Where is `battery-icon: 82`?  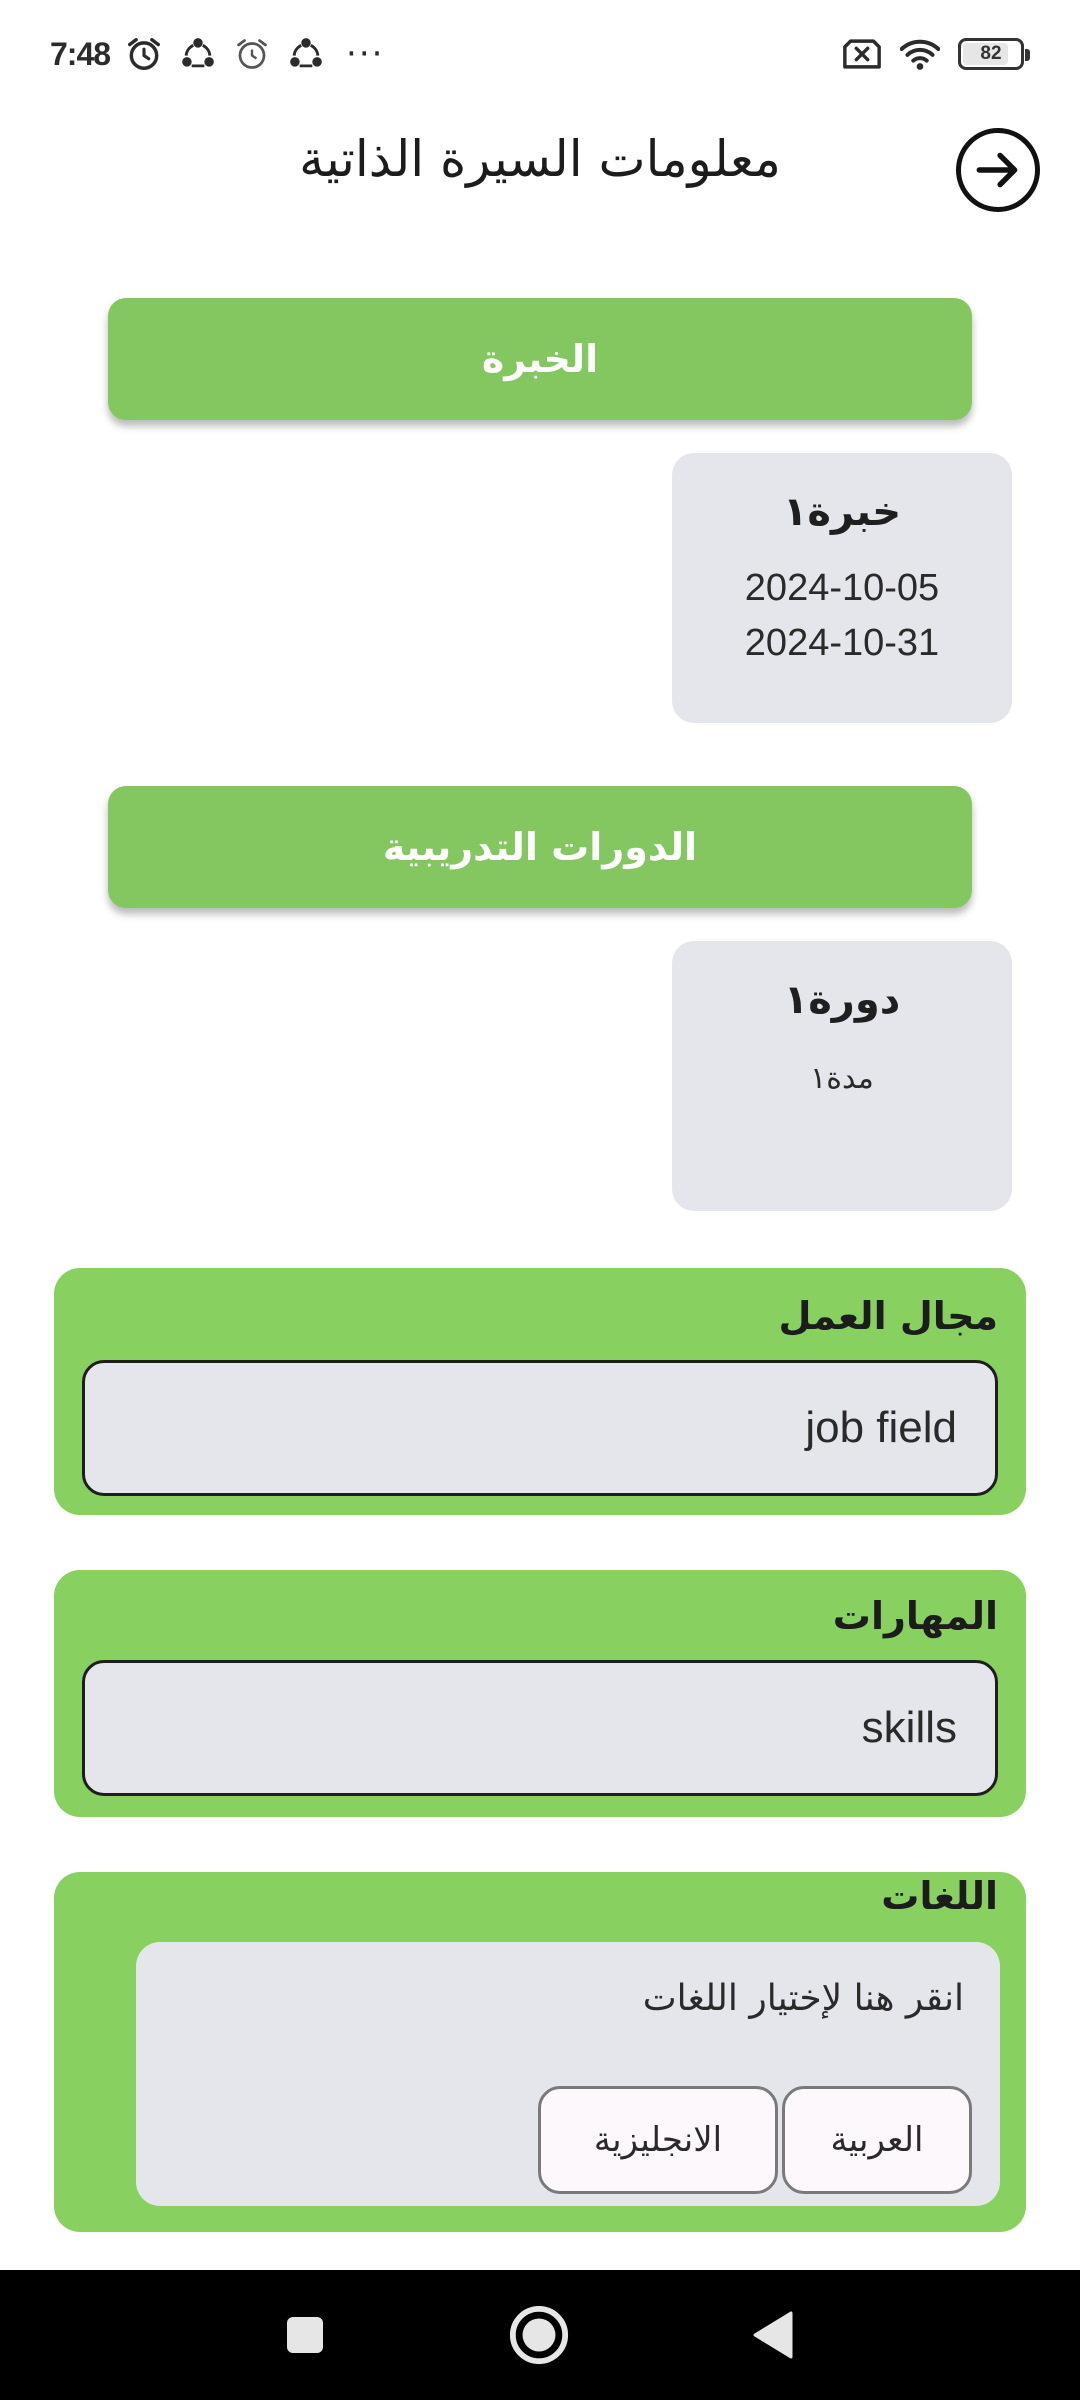 battery-icon: 82 is located at coordinates (994, 54).